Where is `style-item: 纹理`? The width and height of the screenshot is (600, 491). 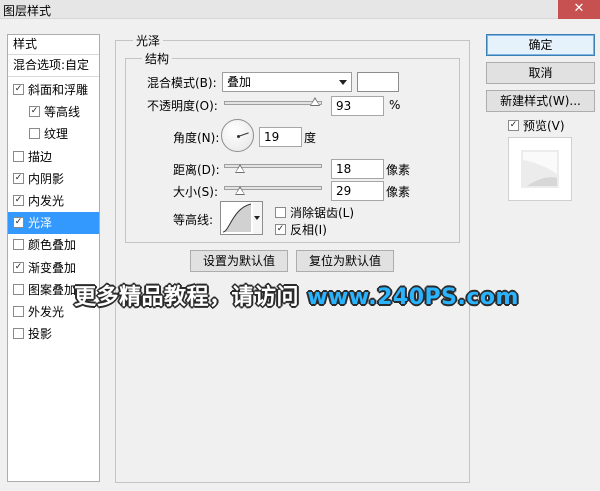 style-item: 纹理 is located at coordinates (53, 134).